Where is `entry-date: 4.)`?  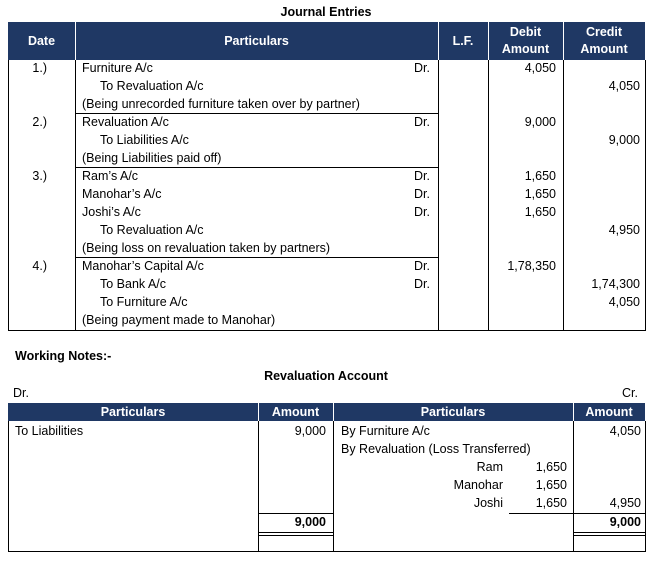 entry-date: 4.) is located at coordinates (39, 266).